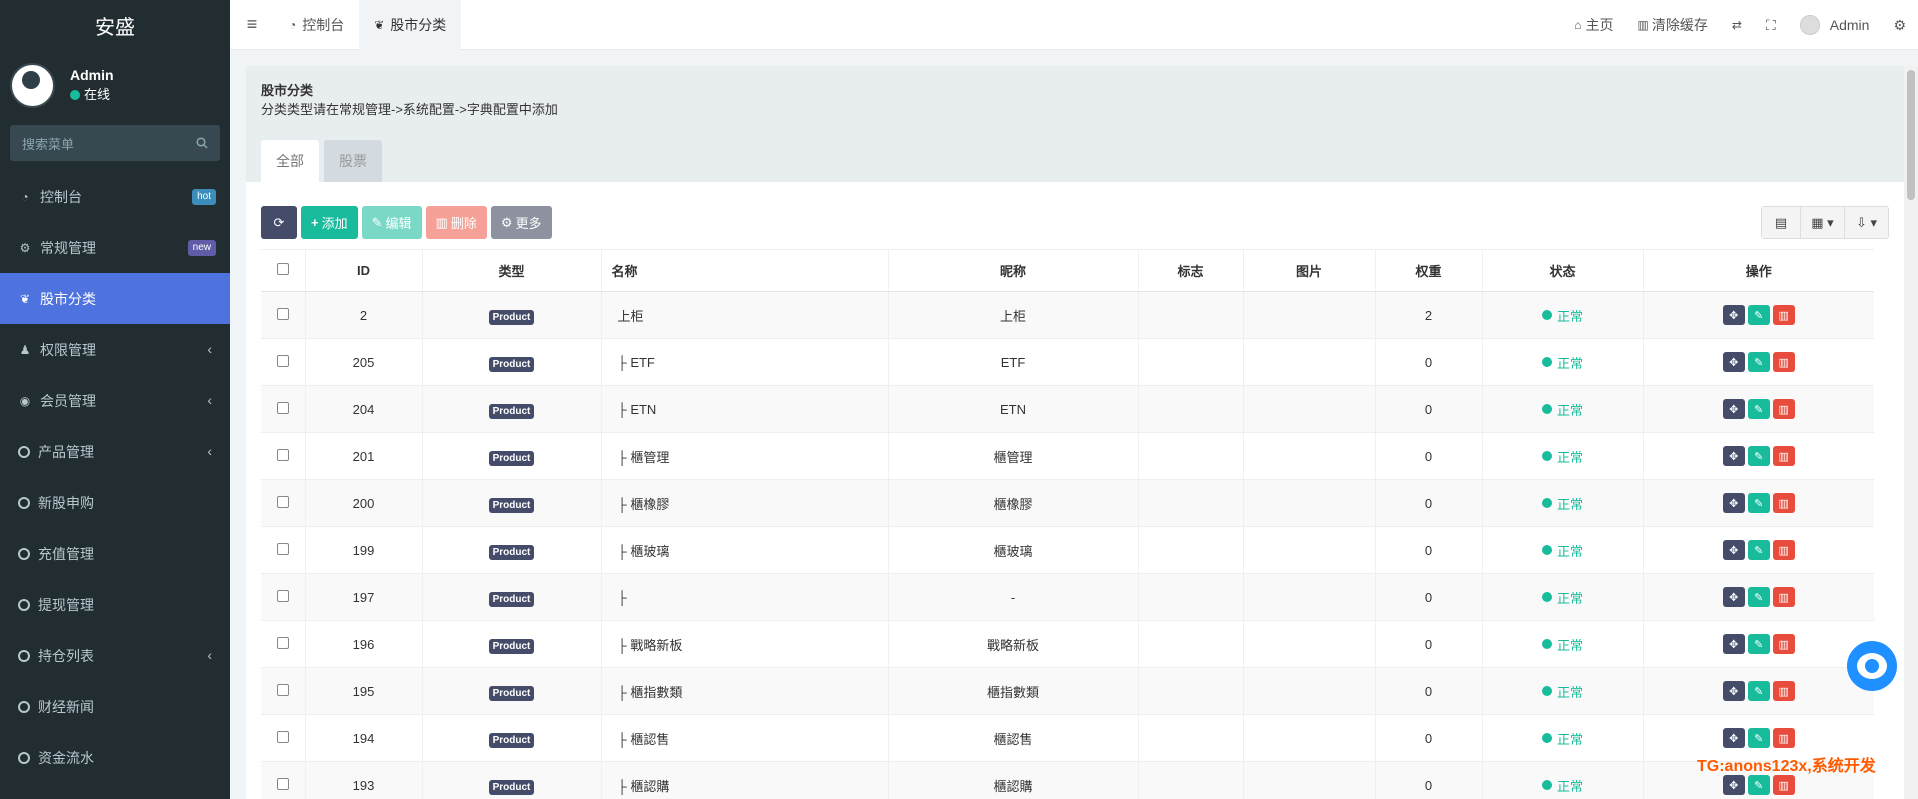  I want to click on columns-dropdown-icon: ▦ ▾, so click(1822, 222).